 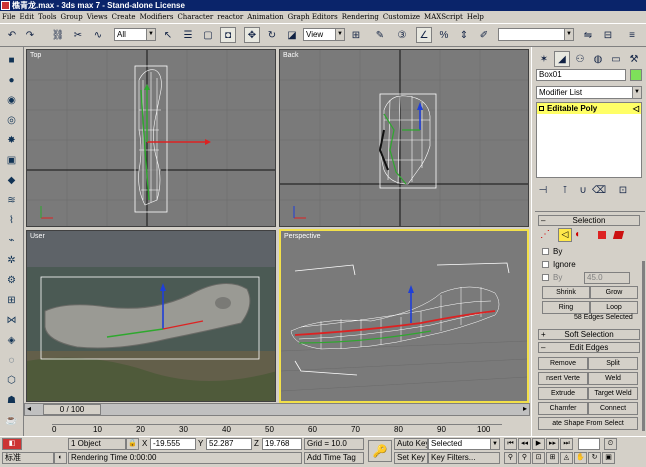 I want to click on current-frame-field, so click(x=589, y=444).